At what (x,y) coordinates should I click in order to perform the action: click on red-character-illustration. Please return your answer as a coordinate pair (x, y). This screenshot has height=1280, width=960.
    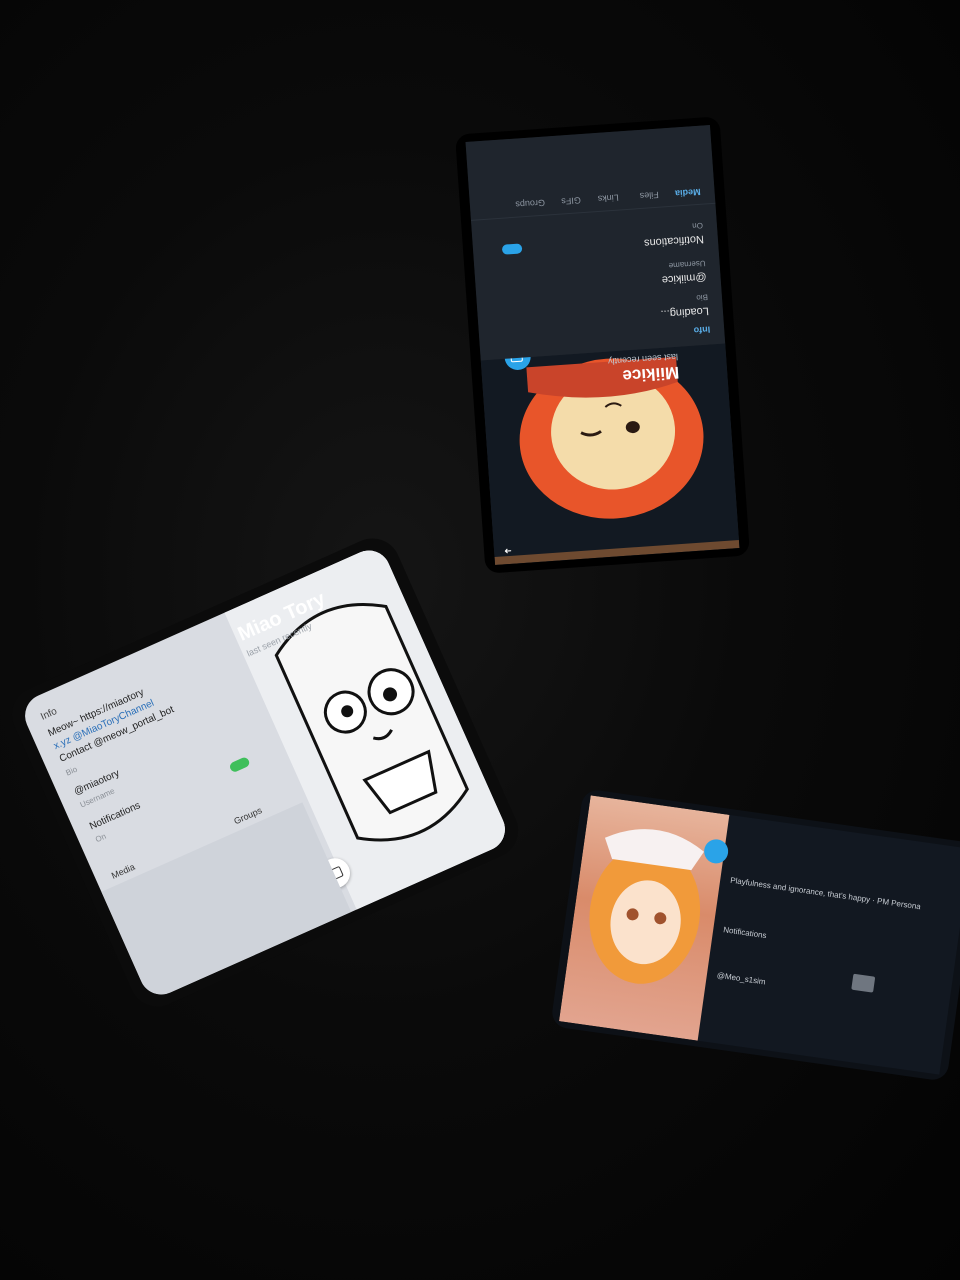
    Looking at the image, I should click on (610, 454).